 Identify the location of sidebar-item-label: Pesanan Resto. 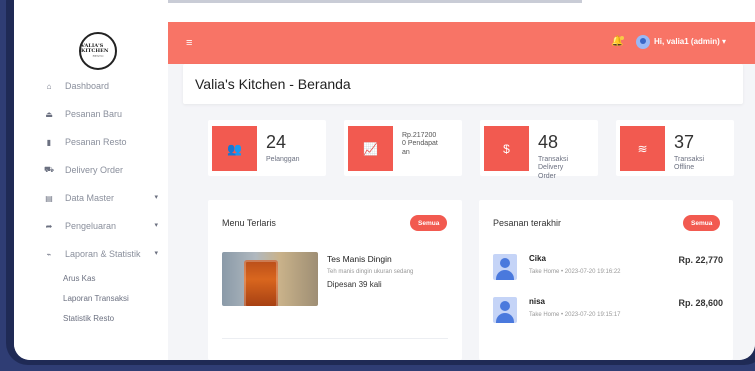
(96, 142).